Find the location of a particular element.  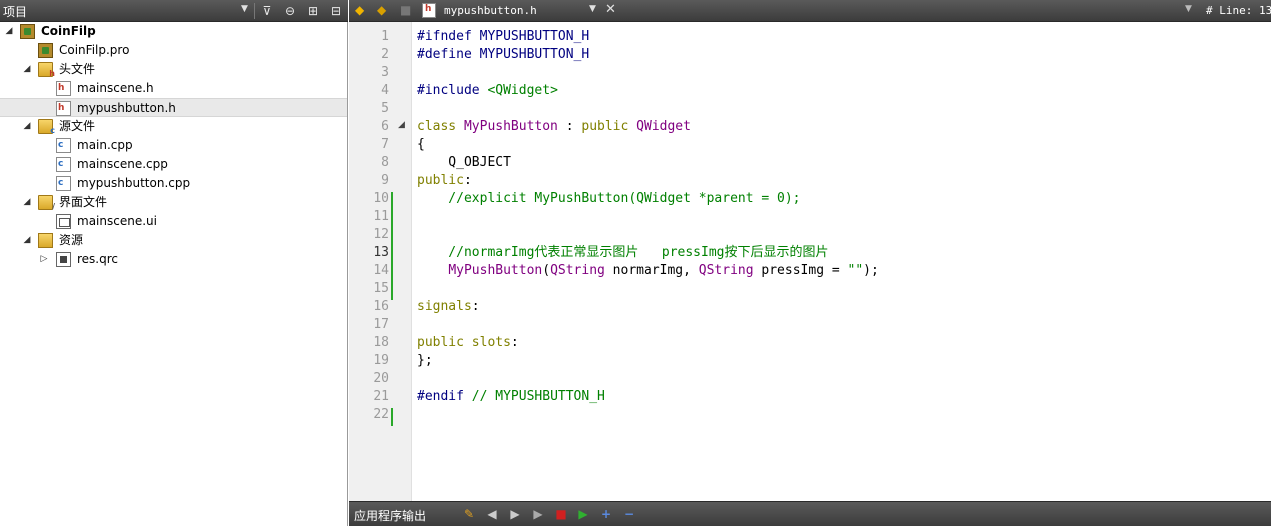

code-line: public slots: is located at coordinates (468, 343).